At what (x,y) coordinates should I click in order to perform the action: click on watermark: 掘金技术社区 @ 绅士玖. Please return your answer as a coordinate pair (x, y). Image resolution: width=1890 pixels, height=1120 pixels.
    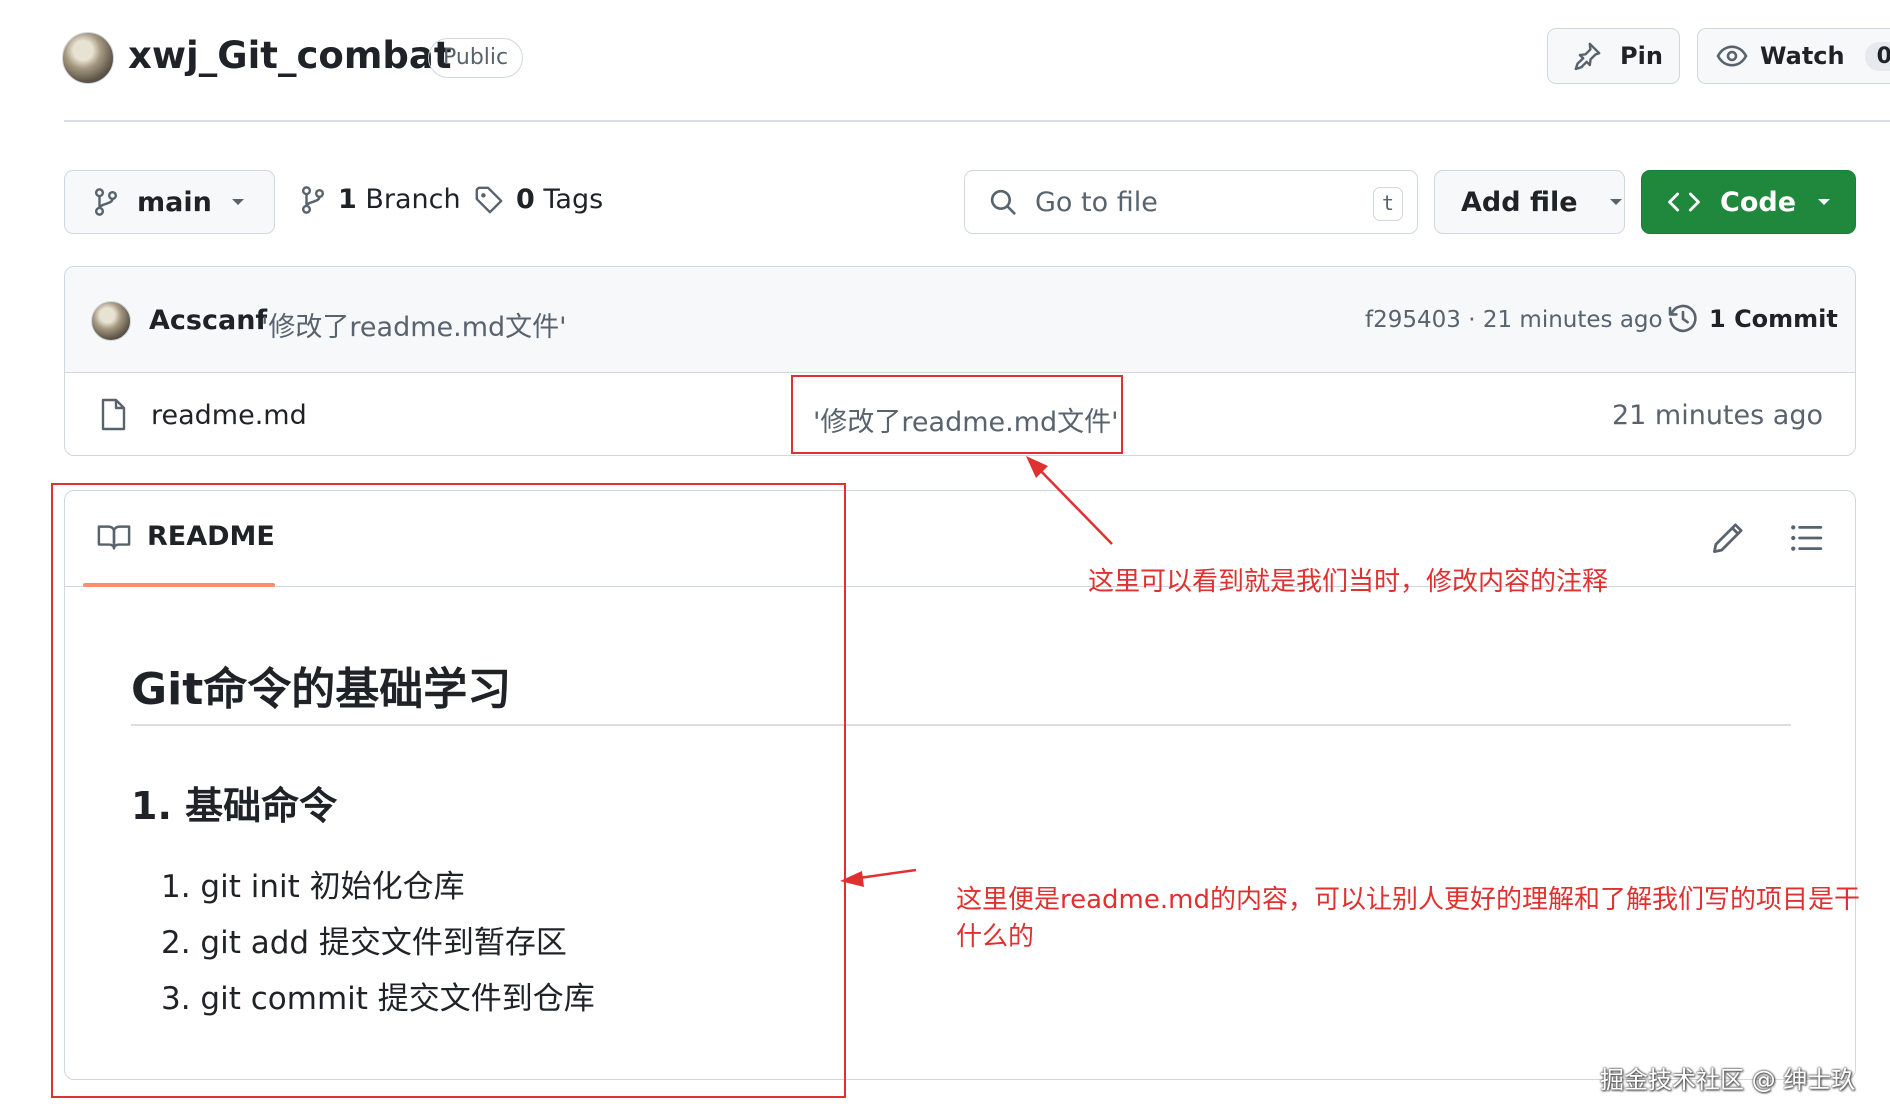
    Looking at the image, I should click on (1728, 1080).